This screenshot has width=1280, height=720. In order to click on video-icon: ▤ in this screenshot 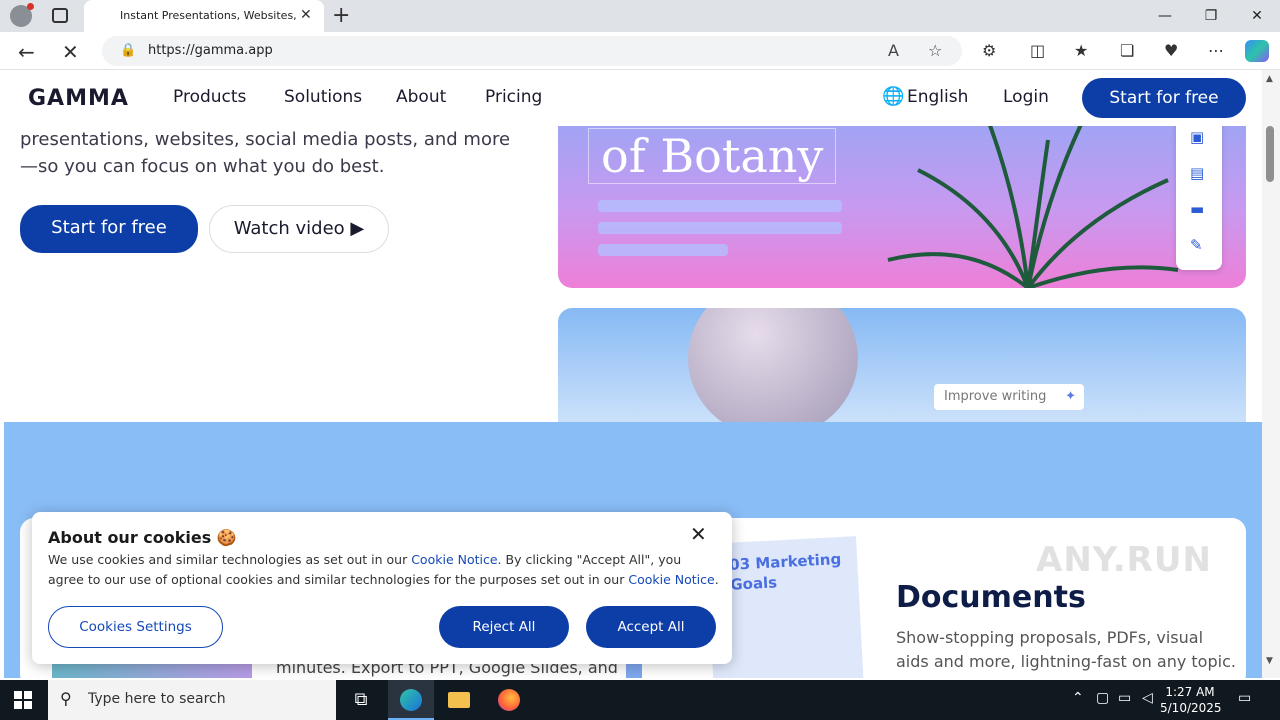, I will do `click(1197, 173)`.